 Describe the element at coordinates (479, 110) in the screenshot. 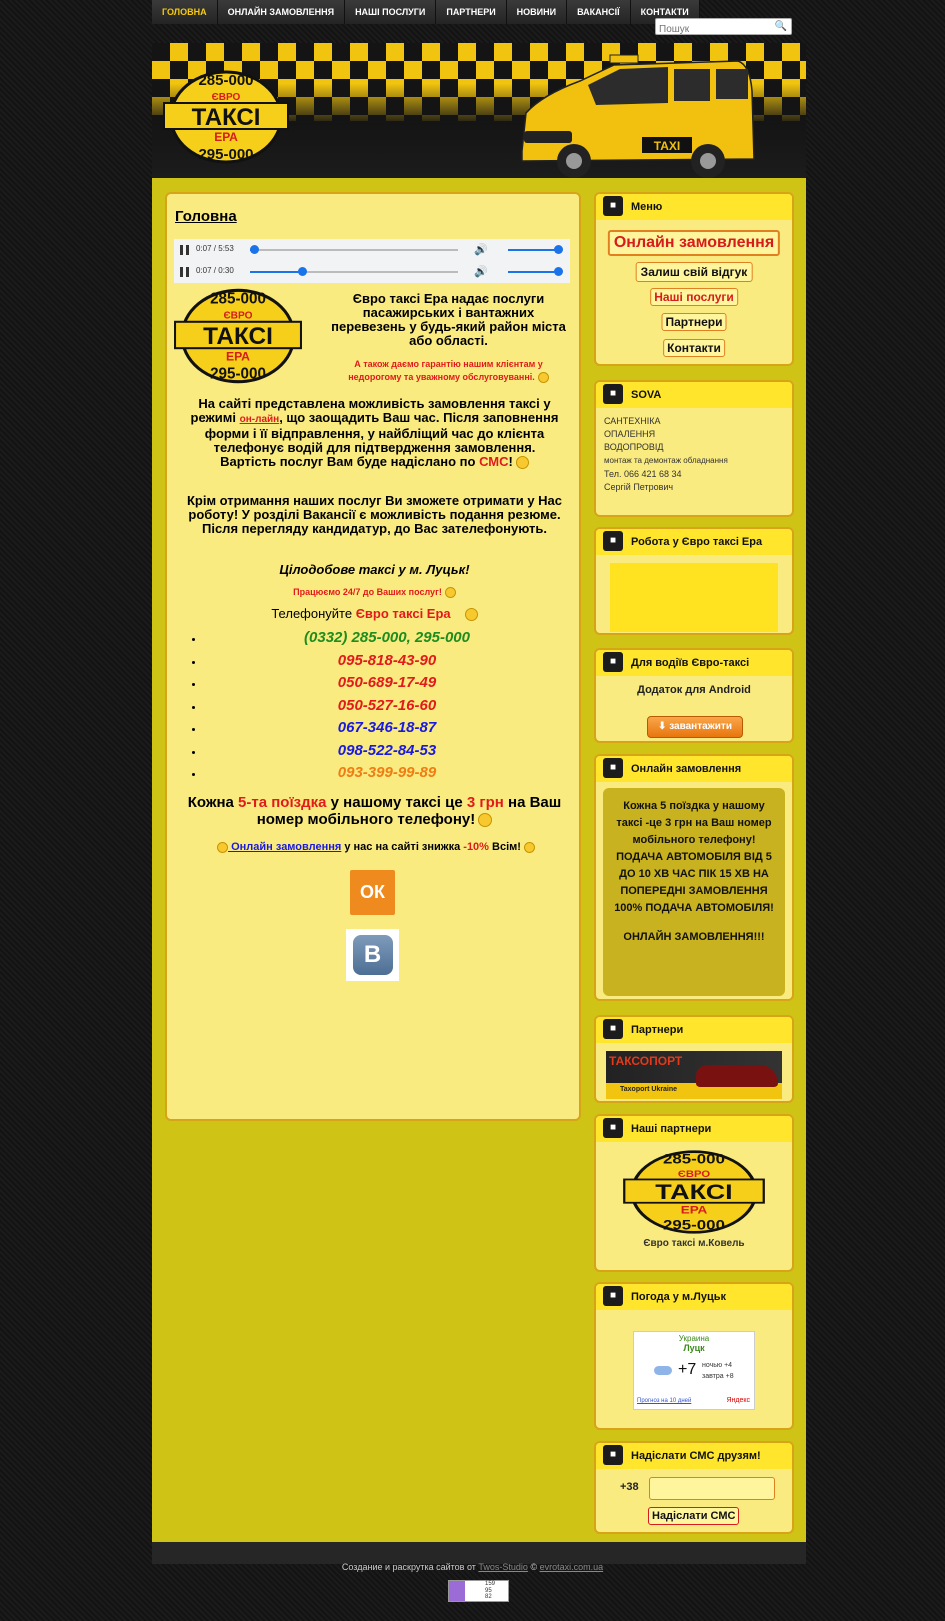

I see `header-banner: 285-000 ЄВРО ТАКСІ ЕРА 295-000 TAXI` at that location.